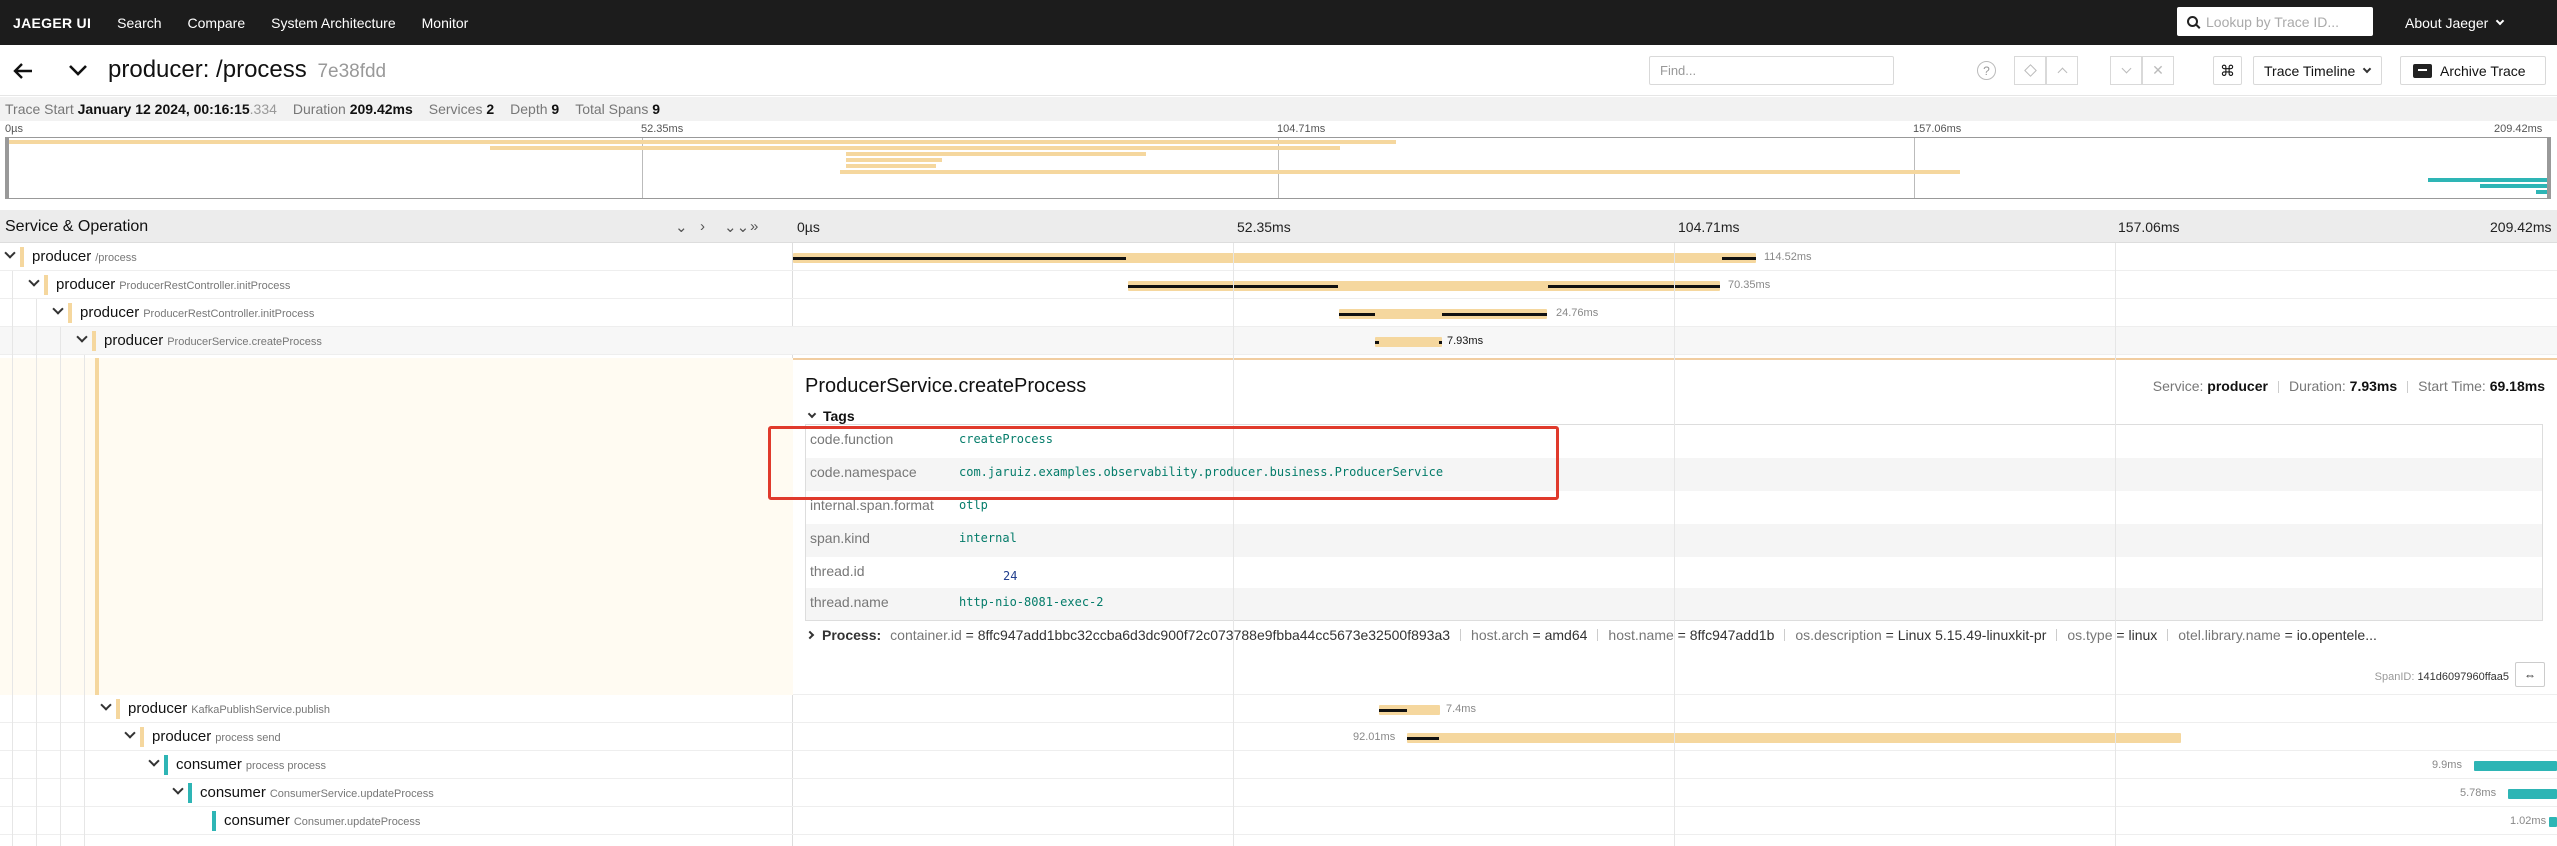 The width and height of the screenshot is (2557, 846). What do you see at coordinates (39, 109) in the screenshot?
I see `trace-start-label: Trace Start` at bounding box center [39, 109].